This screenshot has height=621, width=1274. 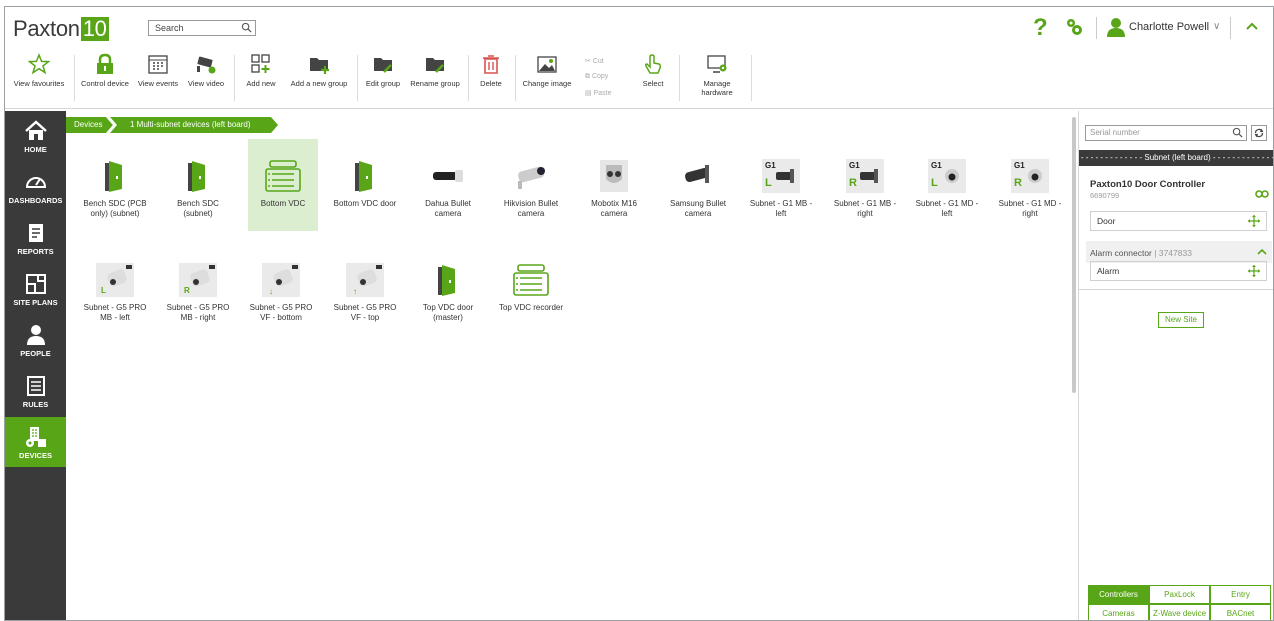 What do you see at coordinates (383, 83) in the screenshot?
I see `edit-group-label: Edit group` at bounding box center [383, 83].